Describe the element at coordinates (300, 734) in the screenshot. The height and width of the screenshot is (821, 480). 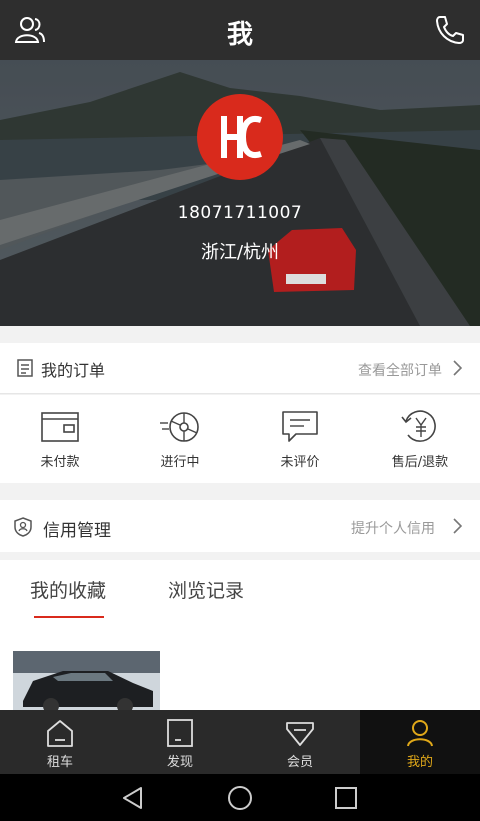
I see `diamond-icon` at that location.